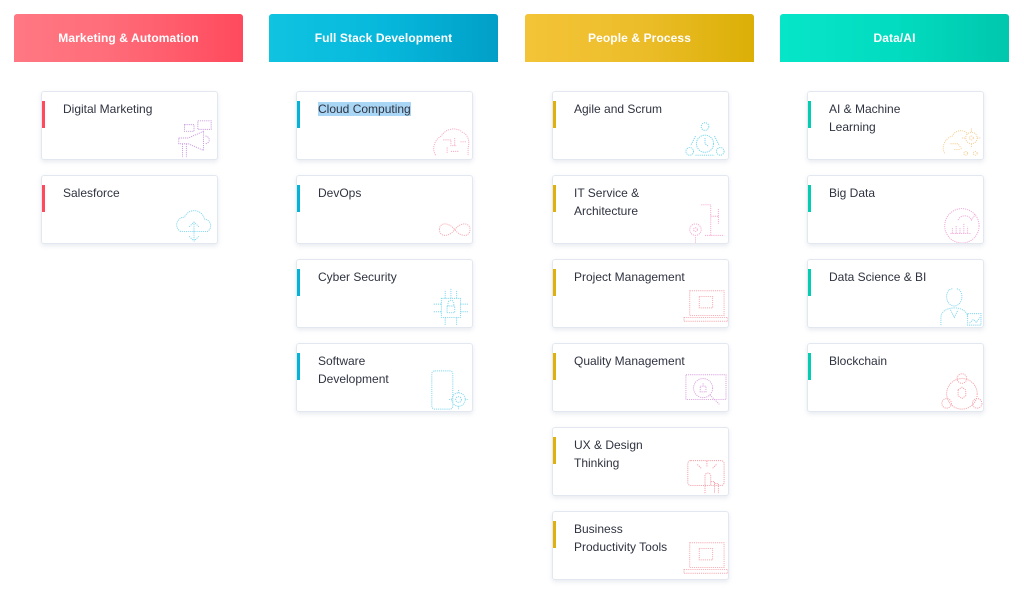  Describe the element at coordinates (960, 222) in the screenshot. I see `elephant-chart-icon` at that location.